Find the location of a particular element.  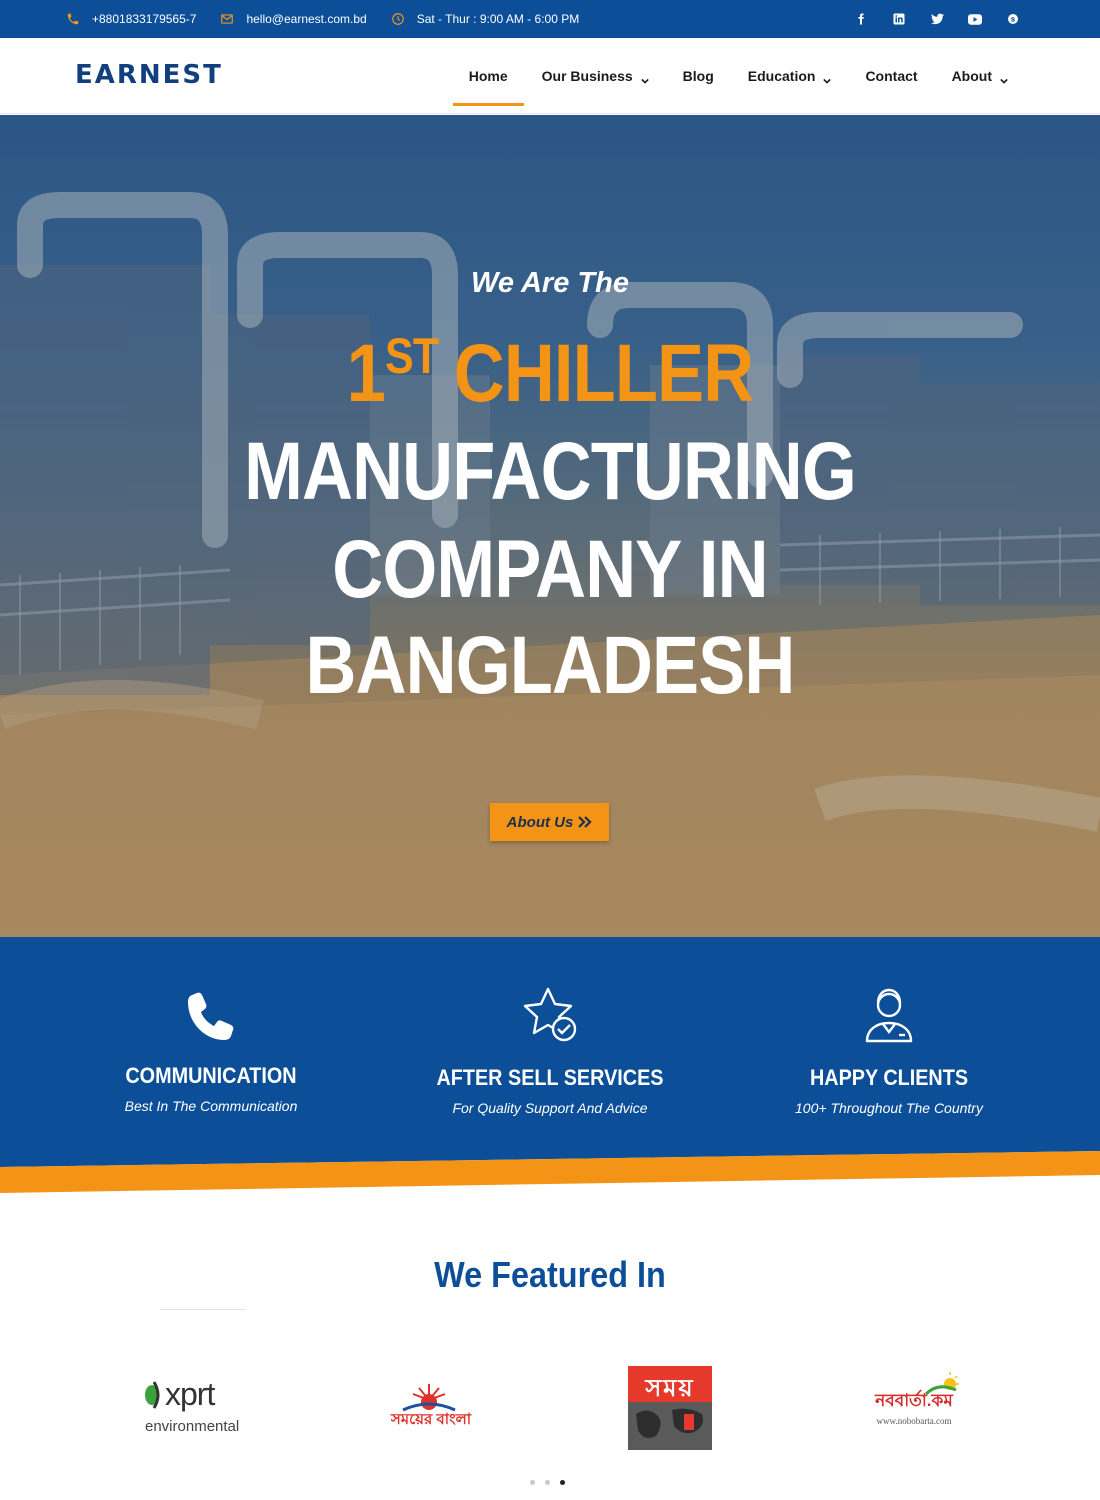

featured-section-title: We Featured In is located at coordinates (550, 1274).